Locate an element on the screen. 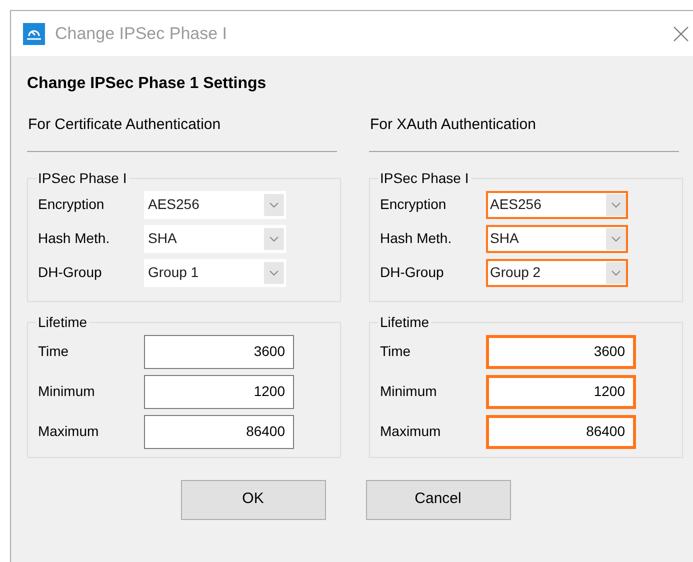 Image resolution: width=693 pixels, height=562 pixels. dropdown: Group 1 is located at coordinates (215, 272).